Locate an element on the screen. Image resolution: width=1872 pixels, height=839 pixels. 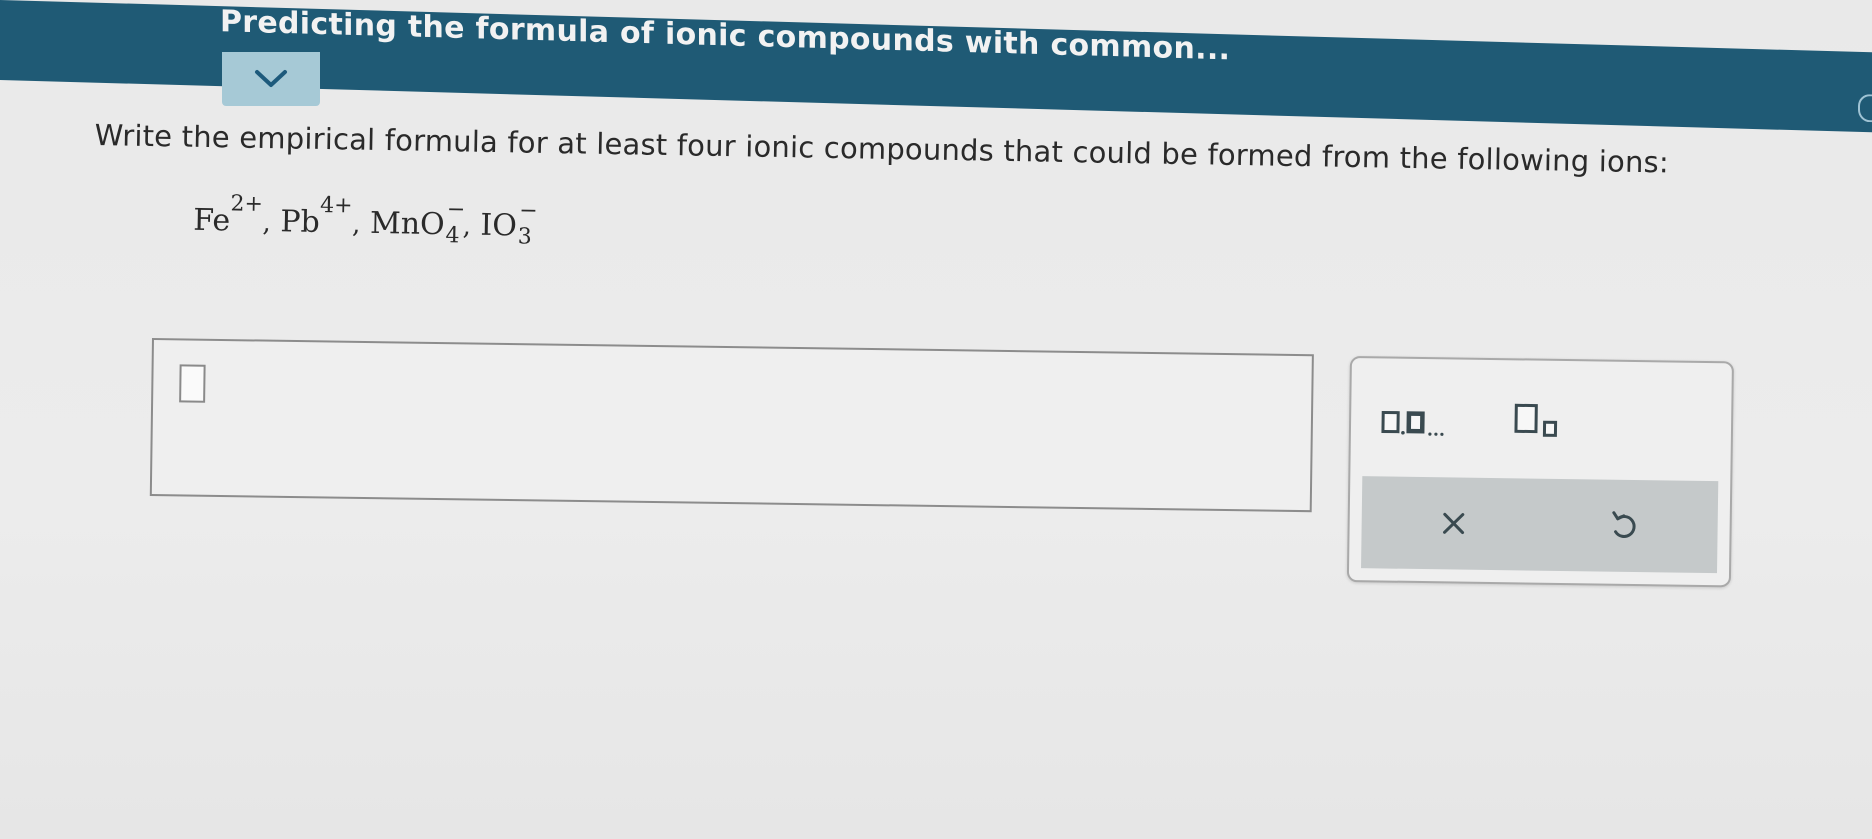
subscript-button is located at coordinates (1543, 422).